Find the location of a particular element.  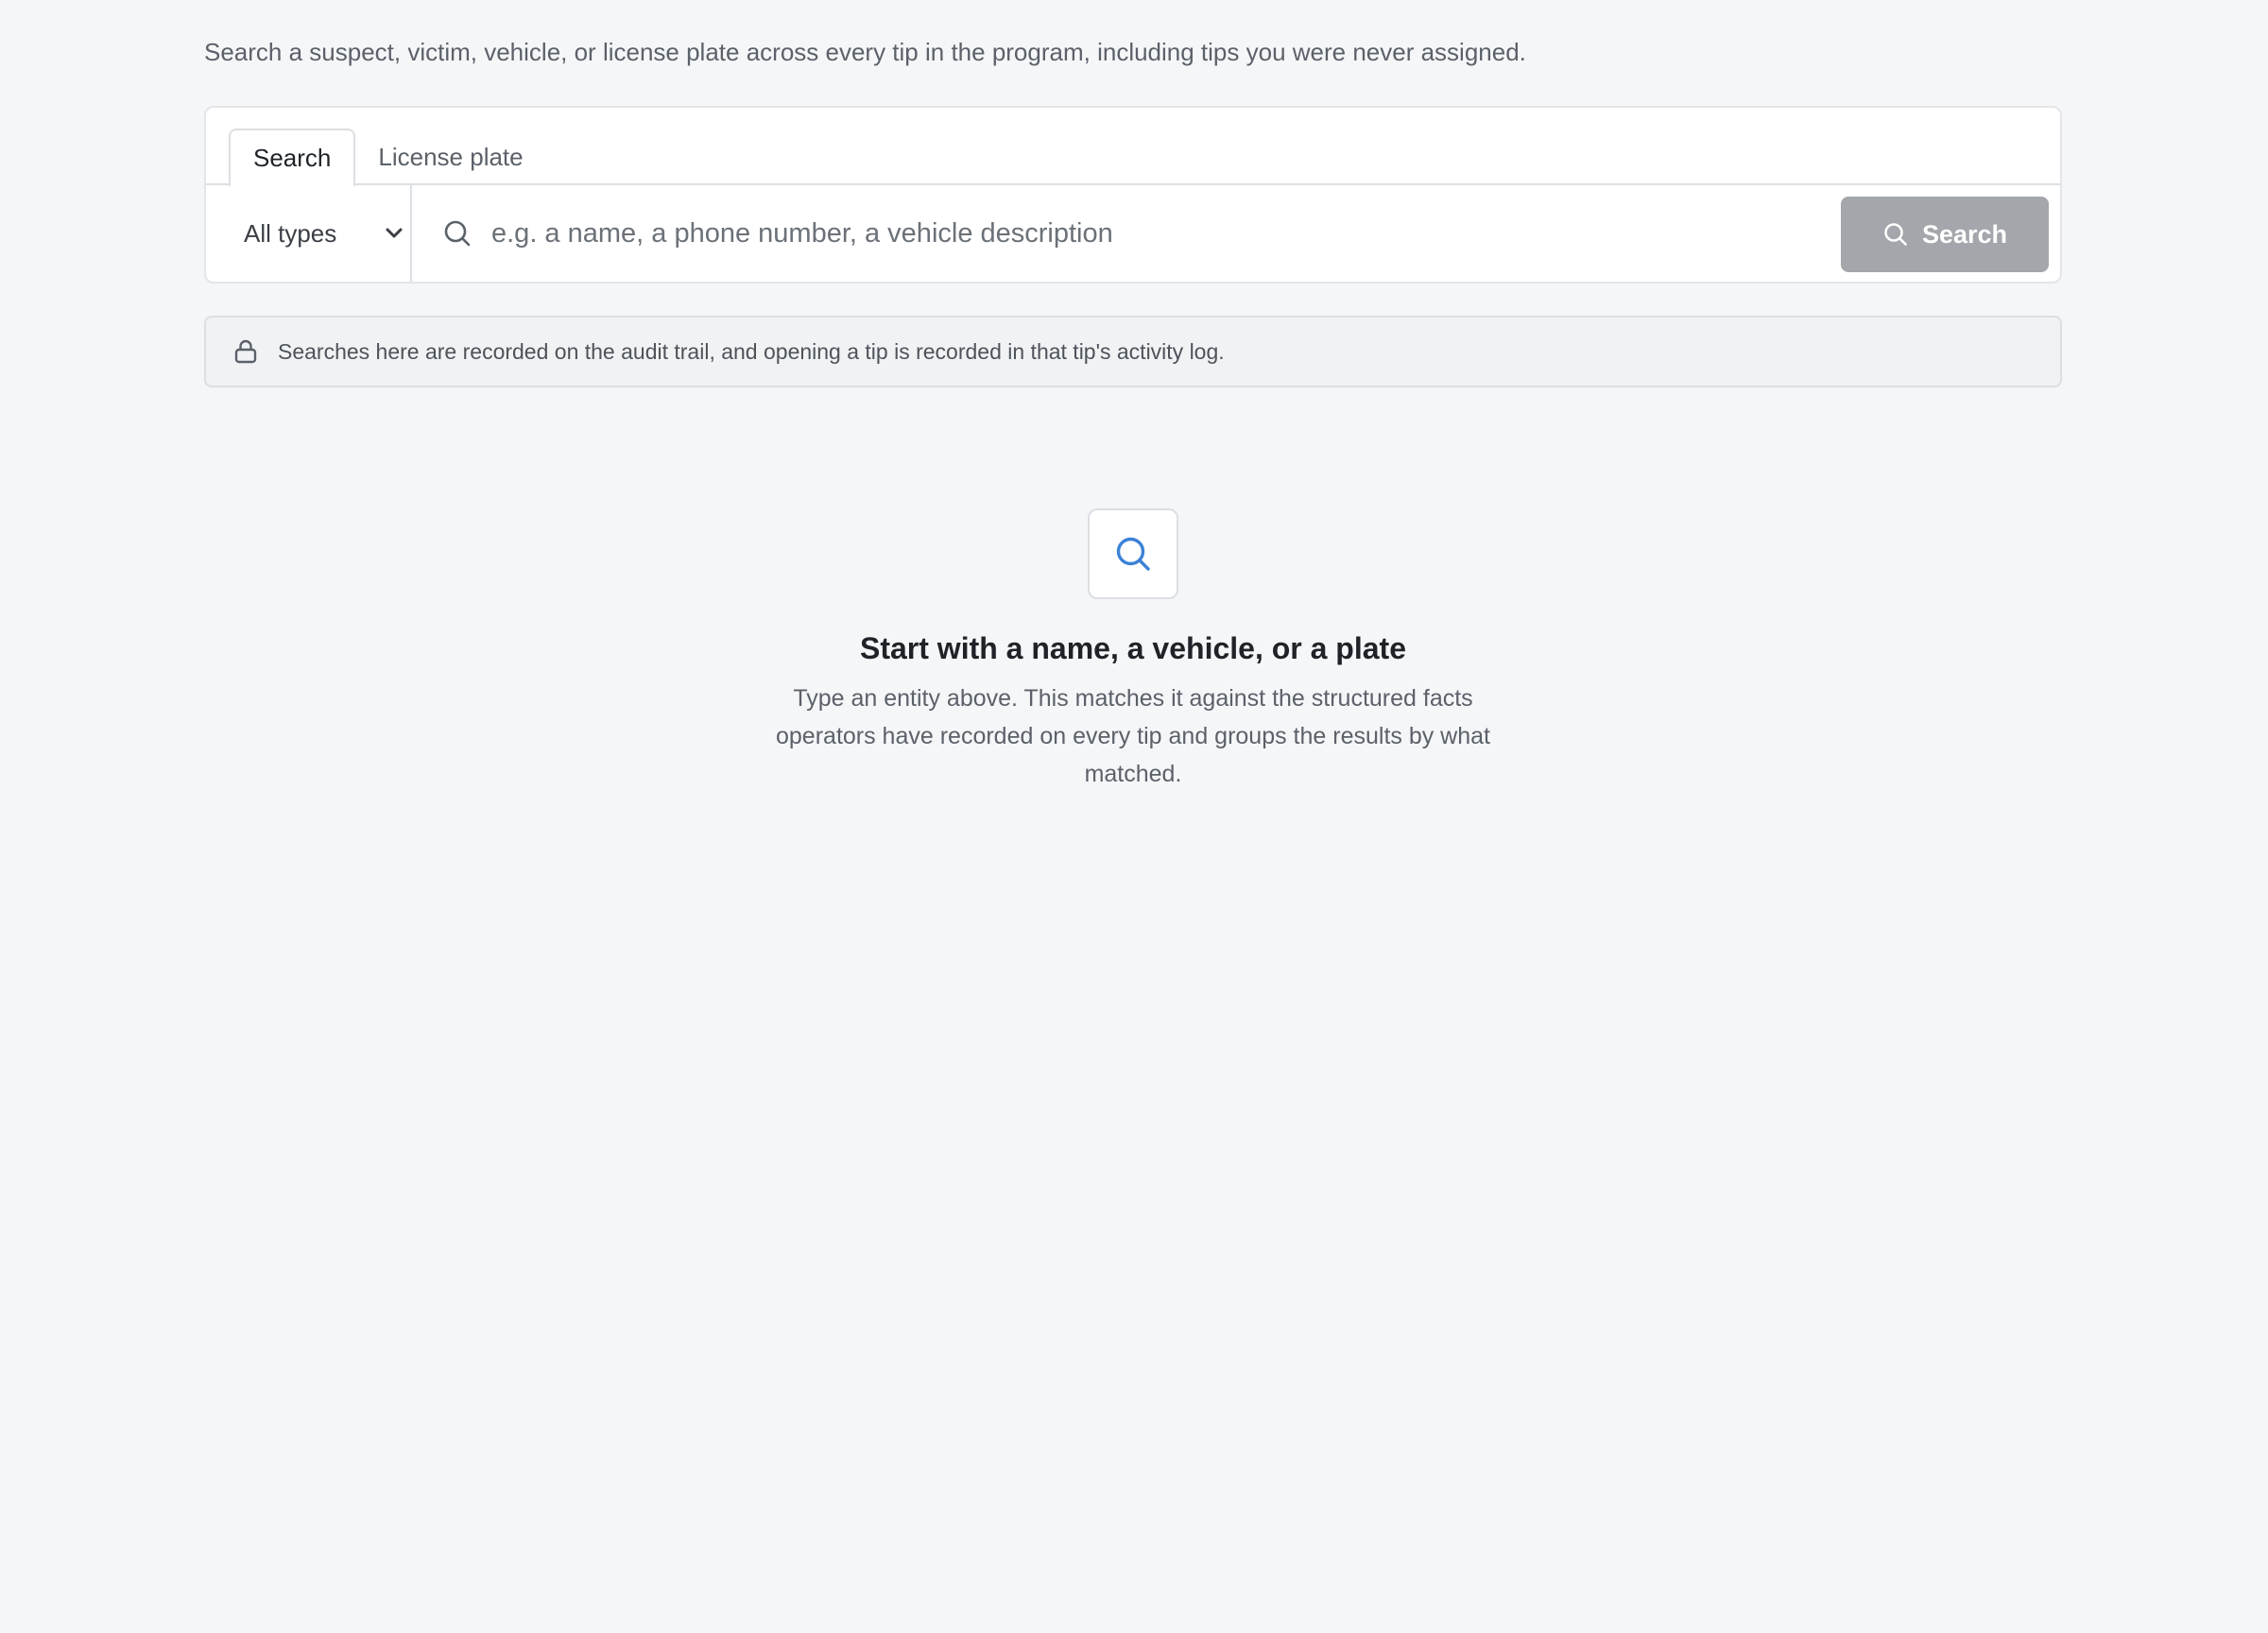

search-input-wrapper: Search is located at coordinates (1236, 234).